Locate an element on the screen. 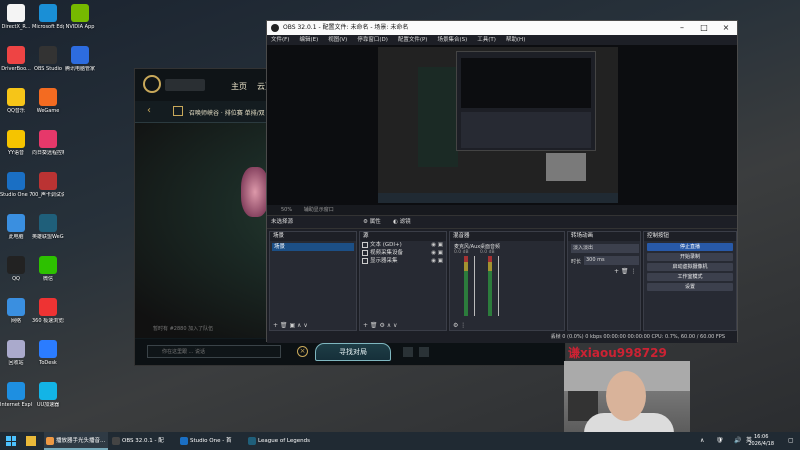 The width and height of the screenshot is (800, 450). obs-menu-item: 文件(F) is located at coordinates (280, 40).